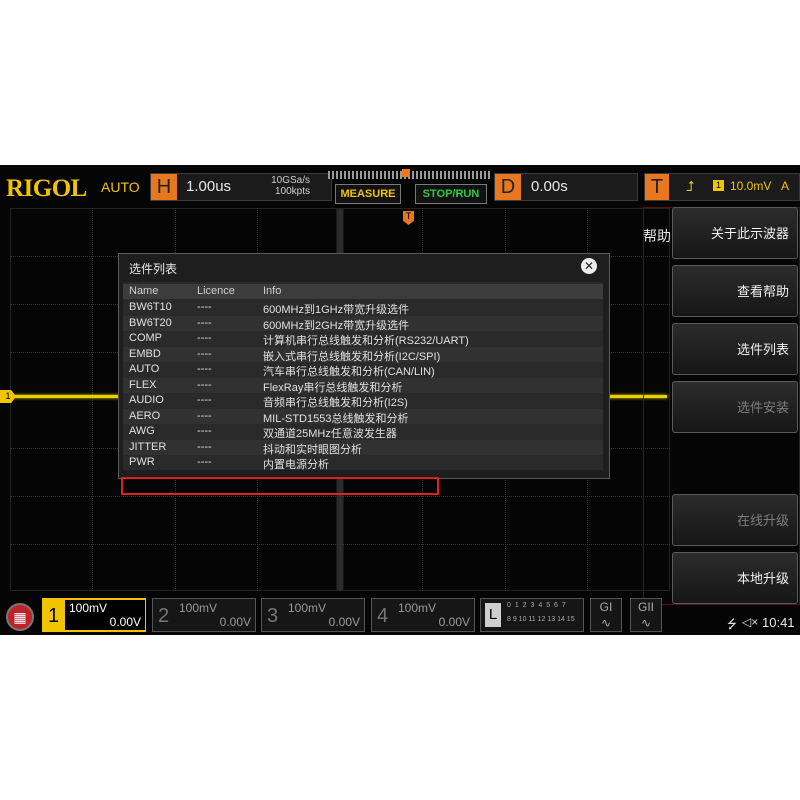  I want to click on online-upgrade-button: 在线升级, so click(735, 520).